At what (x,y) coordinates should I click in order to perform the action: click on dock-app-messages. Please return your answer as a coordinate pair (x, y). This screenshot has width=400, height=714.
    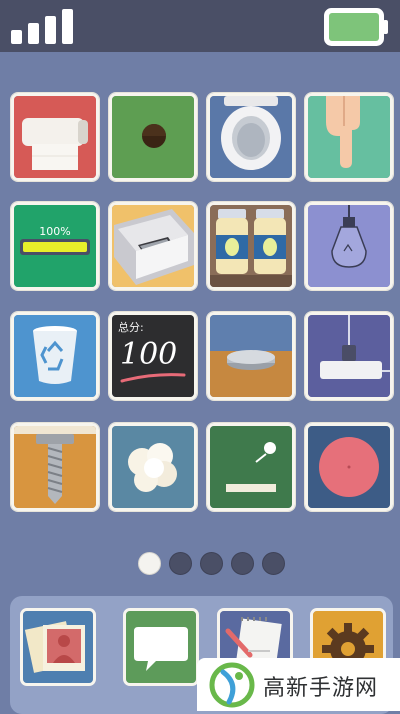
    Looking at the image, I should click on (161, 647).